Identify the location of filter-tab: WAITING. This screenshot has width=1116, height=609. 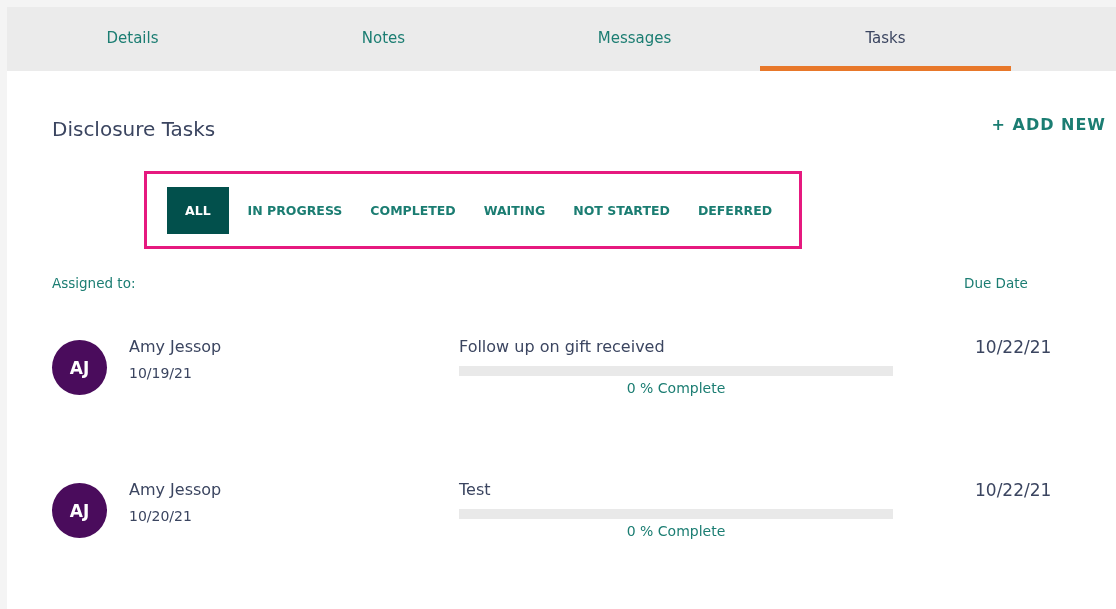
(514, 210).